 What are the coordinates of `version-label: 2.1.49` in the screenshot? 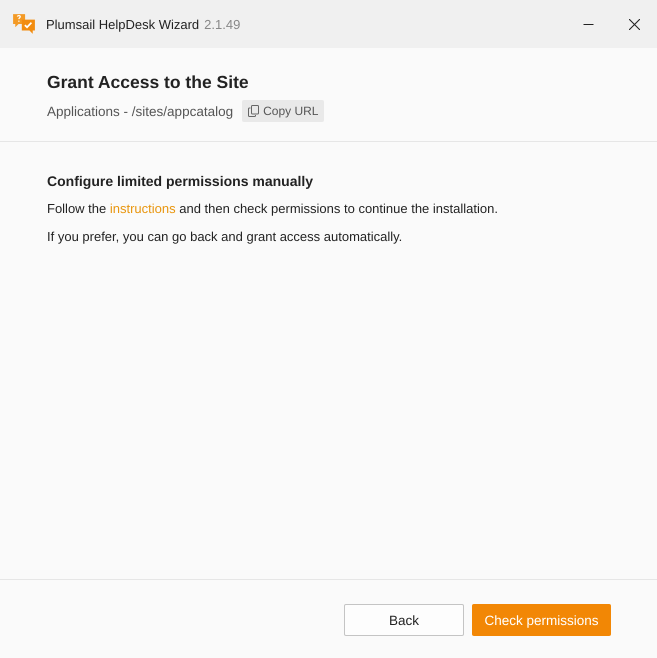 It's located at (222, 24).